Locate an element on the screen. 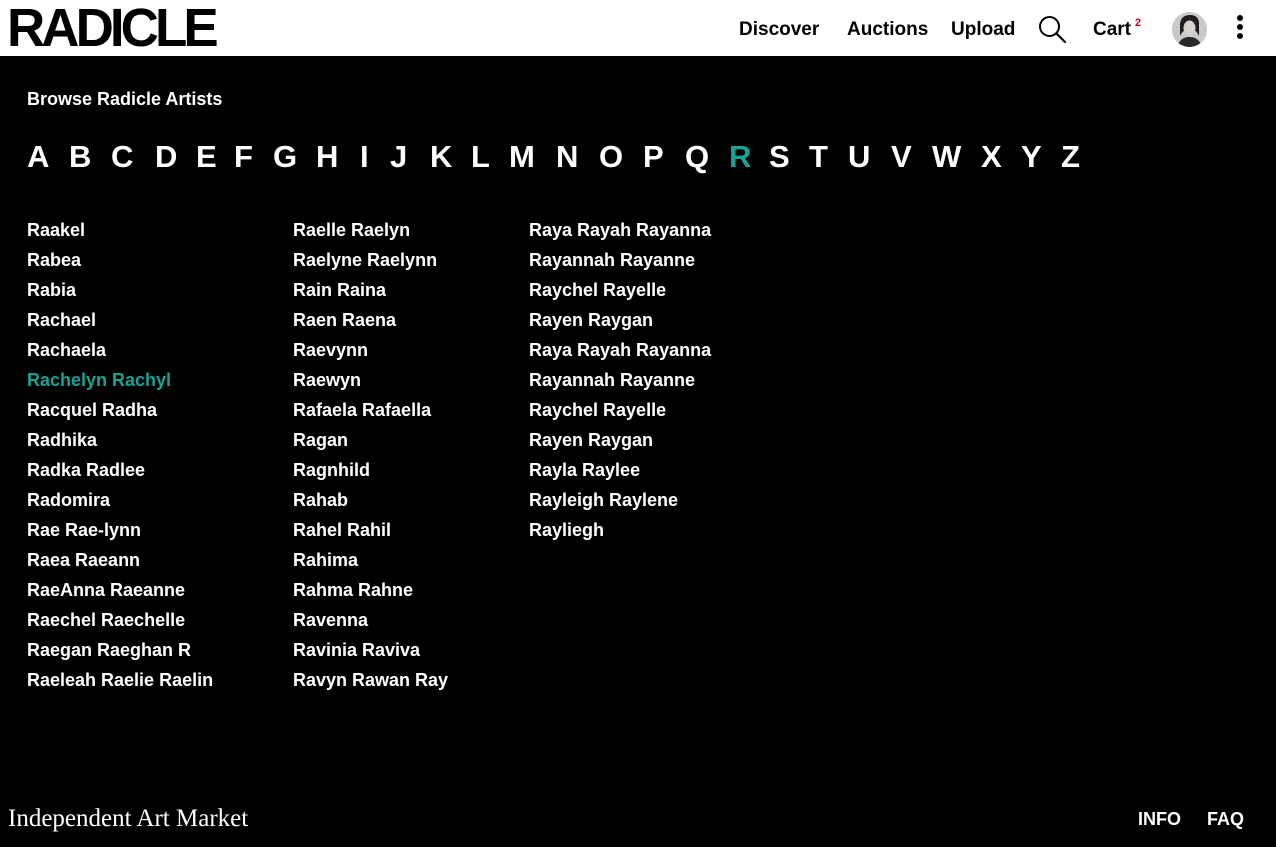 The height and width of the screenshot is (847, 1276). letter-o: O is located at coordinates (611, 157).